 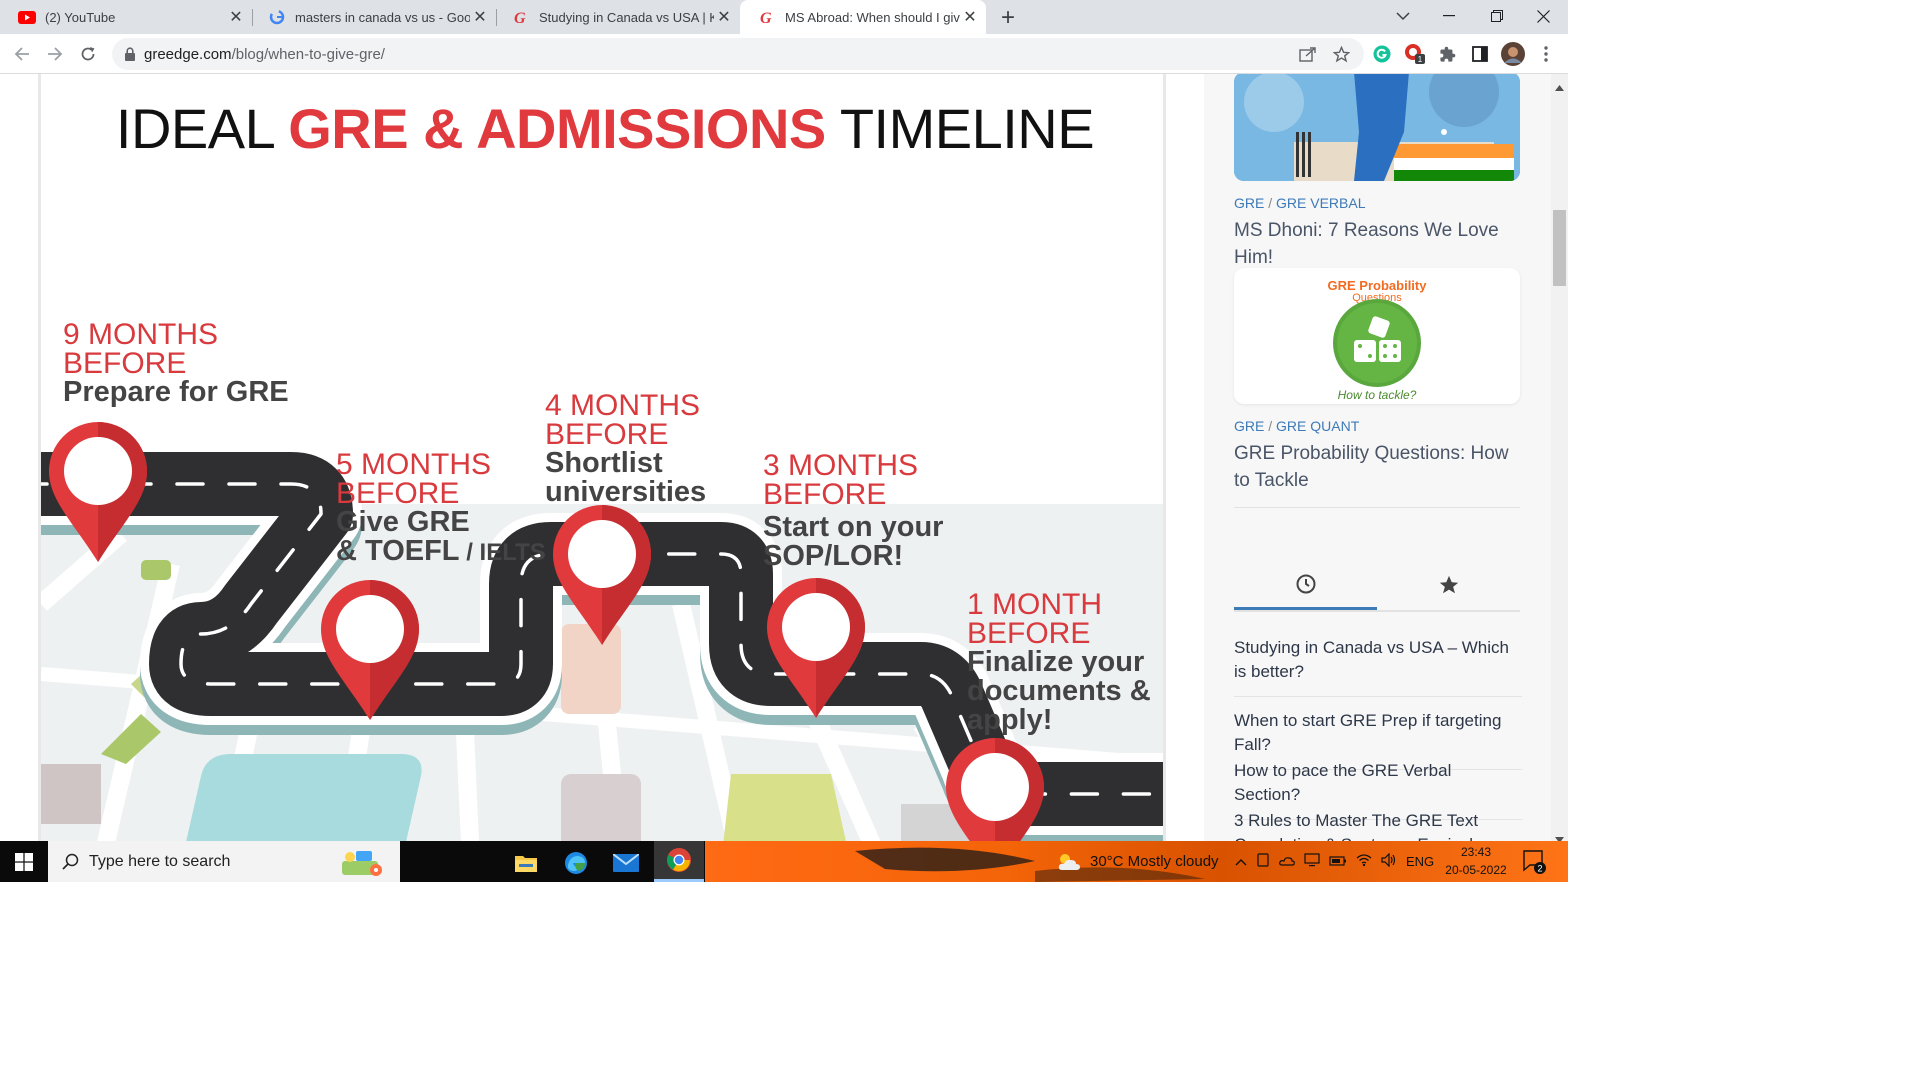 I want to click on stage-task: apply!, so click(x=1010, y=720).